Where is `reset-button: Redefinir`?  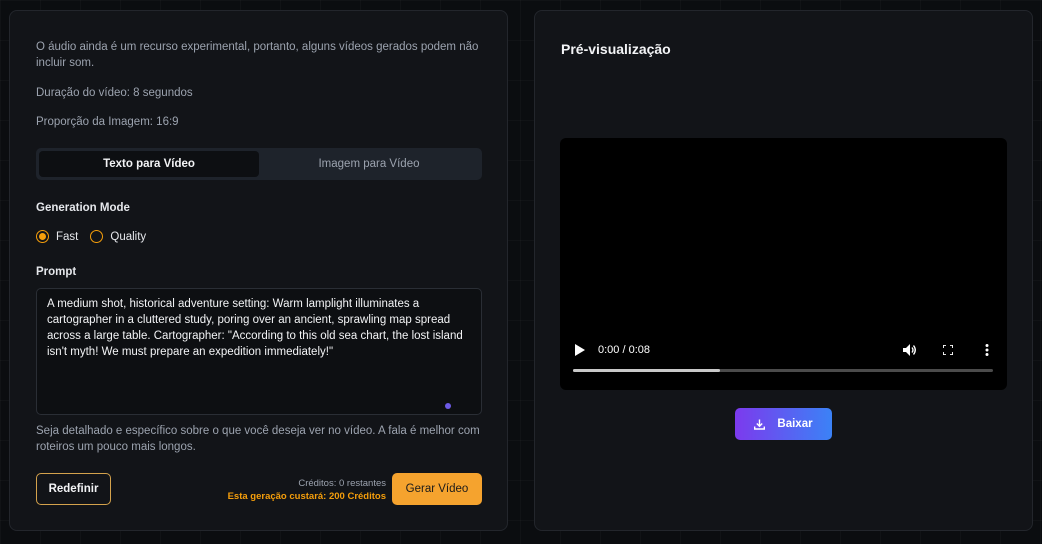 reset-button: Redefinir is located at coordinates (73, 489).